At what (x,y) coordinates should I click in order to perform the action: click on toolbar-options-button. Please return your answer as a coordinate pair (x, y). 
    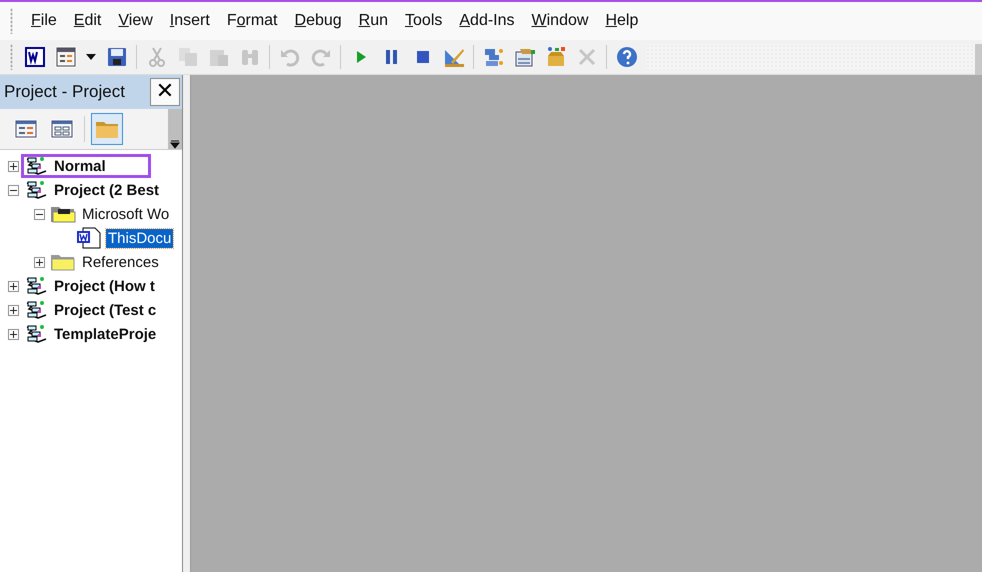
    Looking at the image, I should click on (175, 129).